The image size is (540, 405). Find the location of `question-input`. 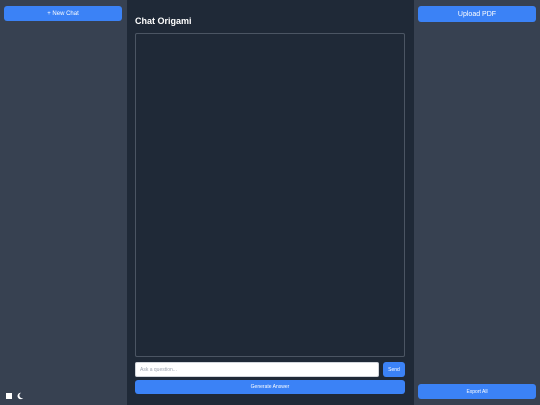

question-input is located at coordinates (257, 369).